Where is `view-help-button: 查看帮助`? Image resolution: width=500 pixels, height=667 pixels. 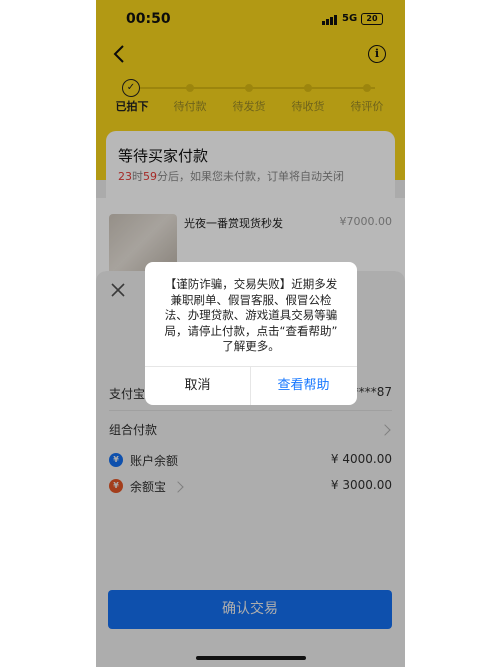
view-help-button: 查看帮助 is located at coordinates (303, 386).